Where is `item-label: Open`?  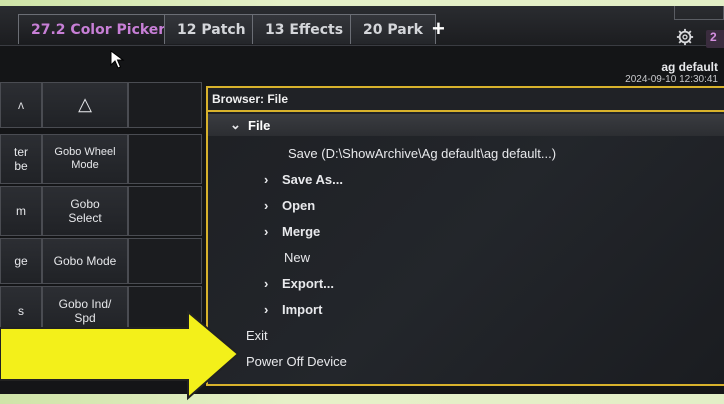 item-label: Open is located at coordinates (299, 205).